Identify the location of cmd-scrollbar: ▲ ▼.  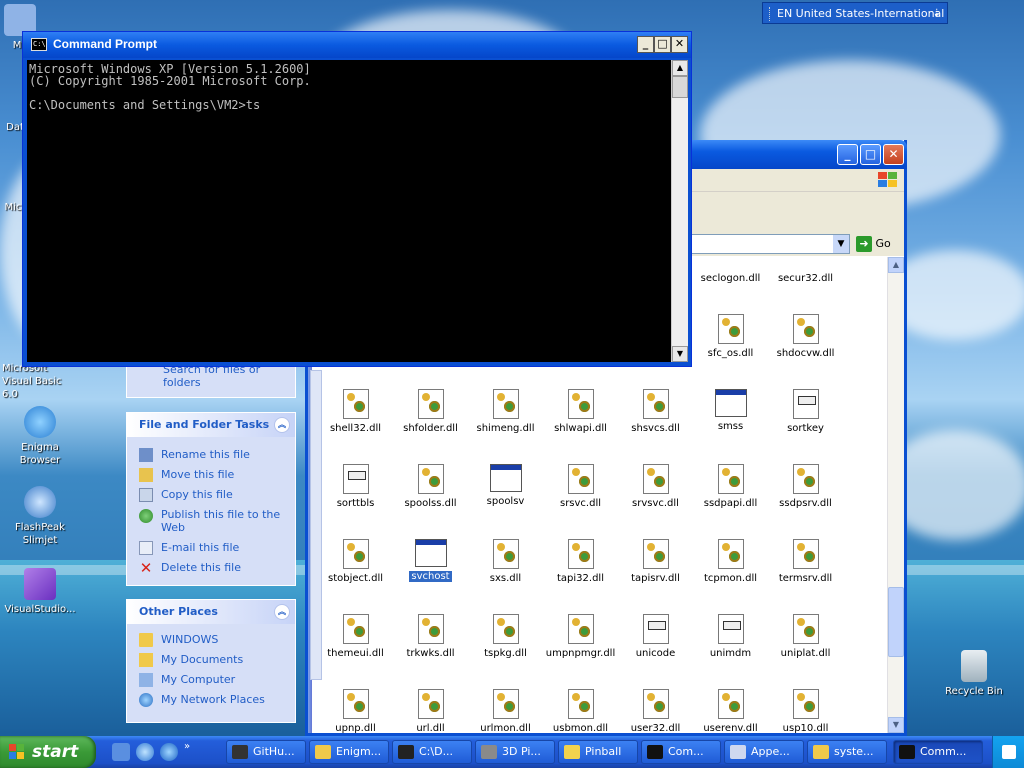
(679, 211).